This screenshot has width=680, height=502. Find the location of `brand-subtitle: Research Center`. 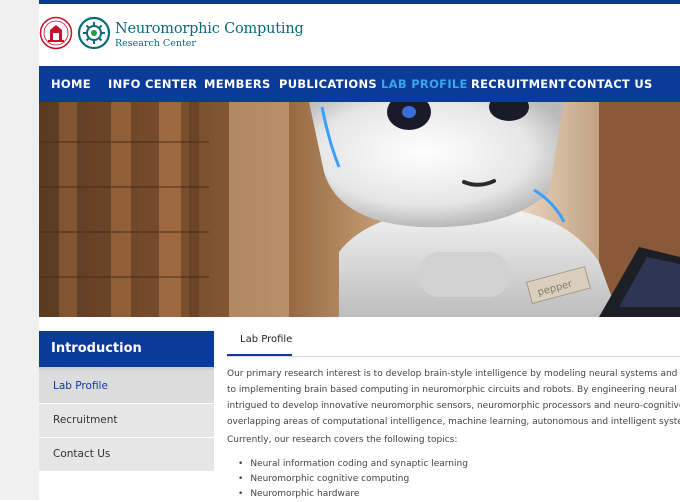

brand-subtitle: Research Center is located at coordinates (155, 43).